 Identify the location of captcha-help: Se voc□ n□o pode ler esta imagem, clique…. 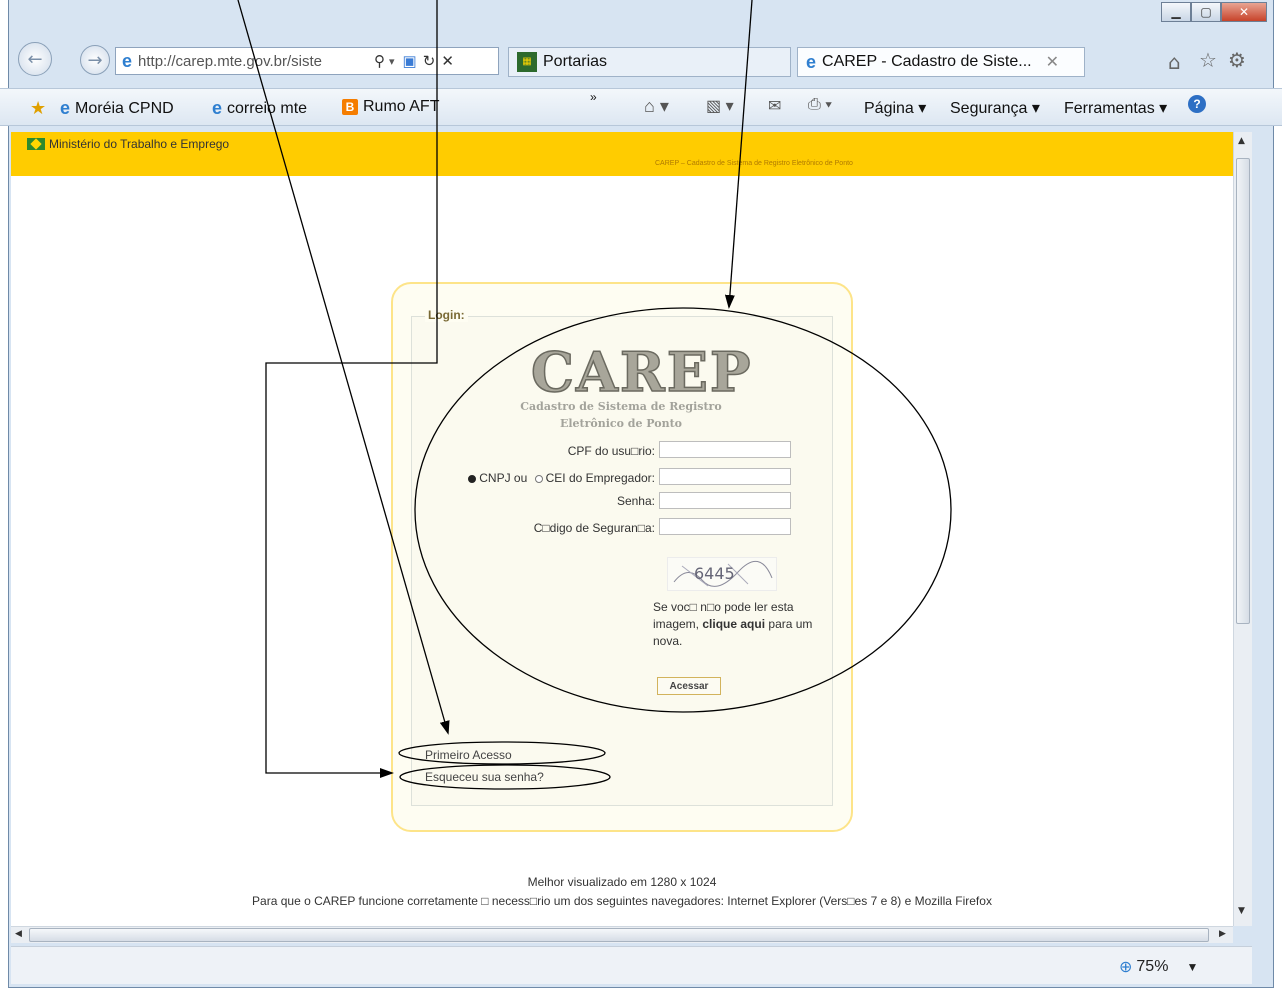
(743, 624).